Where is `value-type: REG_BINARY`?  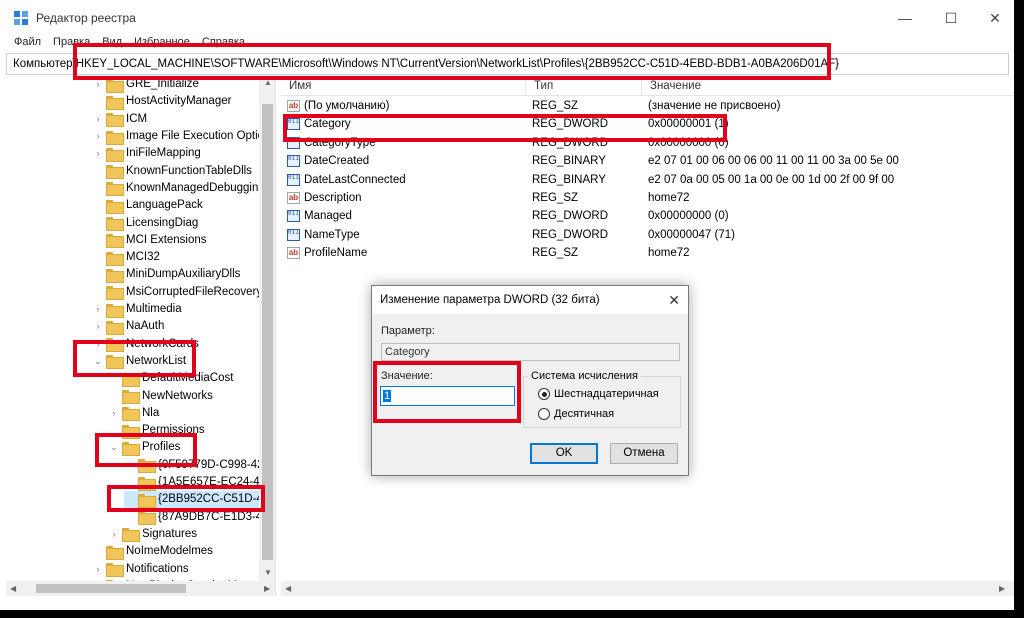
value-type: REG_BINARY is located at coordinates (569, 179).